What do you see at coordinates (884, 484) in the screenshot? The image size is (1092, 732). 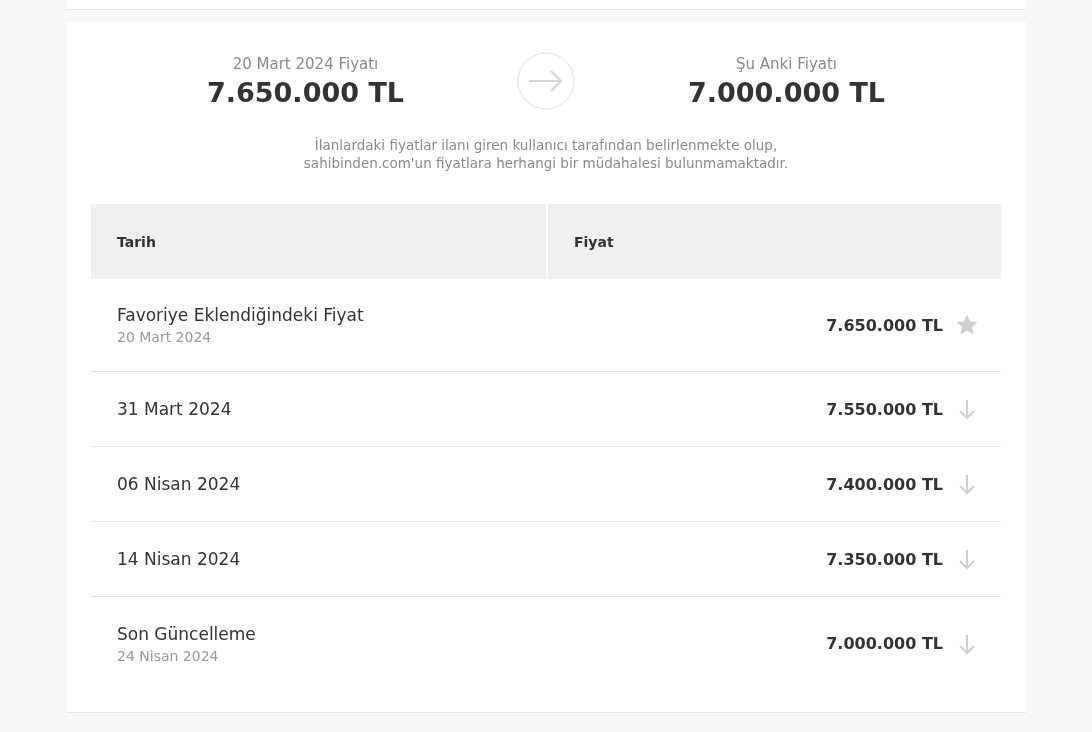 I see `row-price: 7.400.000 TL` at bounding box center [884, 484].